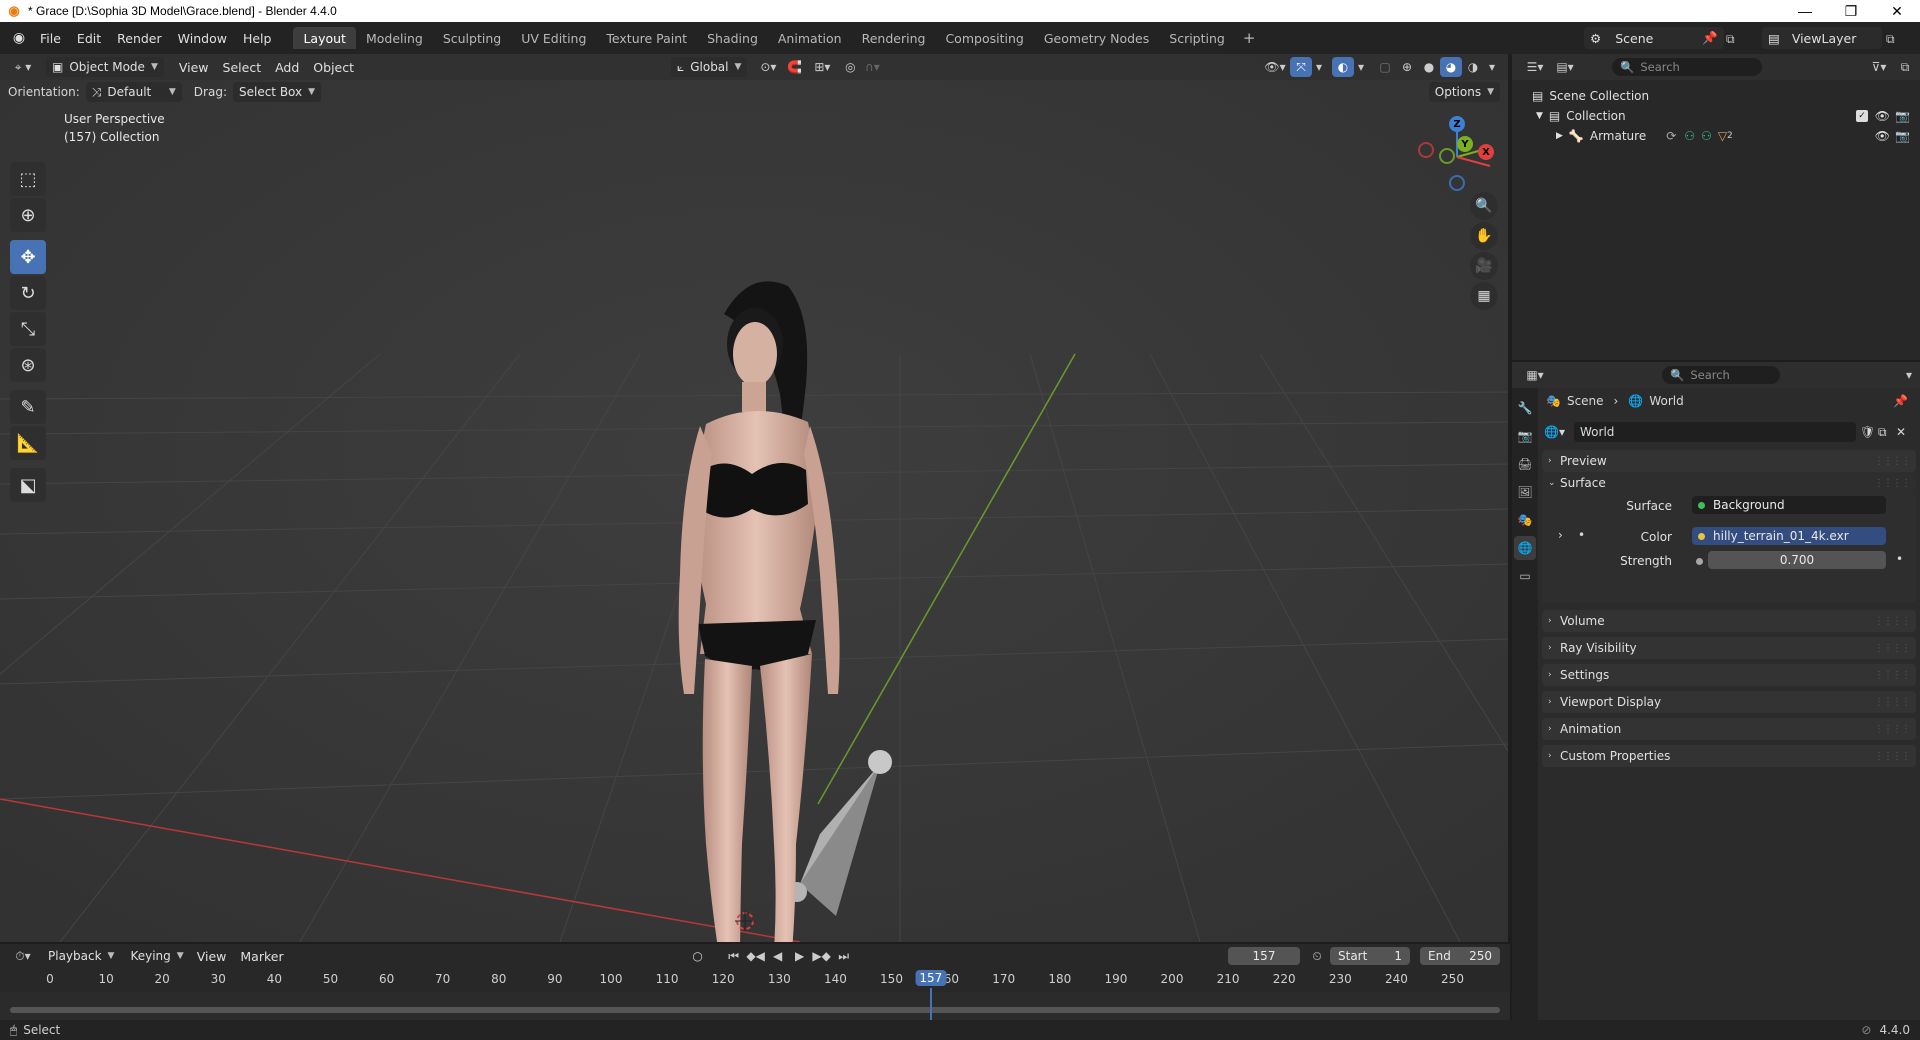 The height and width of the screenshot is (1040, 1920). What do you see at coordinates (1319, 67) in the screenshot?
I see `gizmo-dropdown-icon: ▾` at bounding box center [1319, 67].